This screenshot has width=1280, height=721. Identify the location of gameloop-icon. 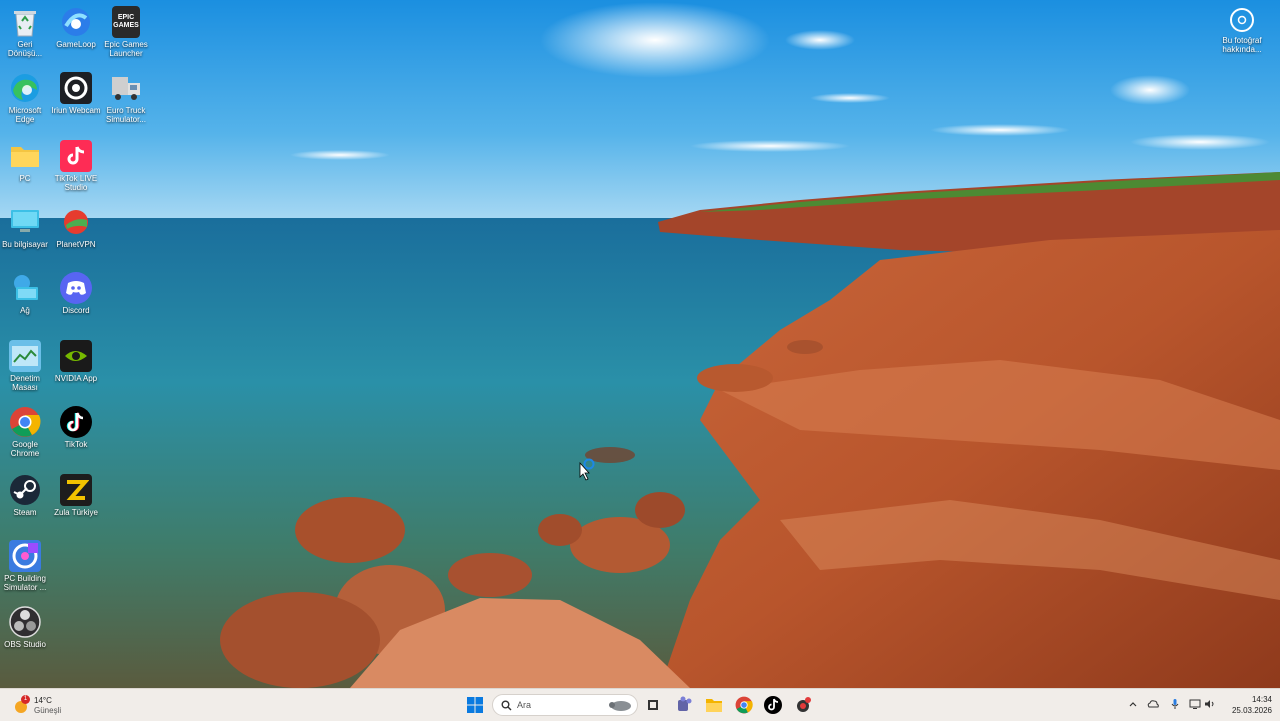
(76, 22).